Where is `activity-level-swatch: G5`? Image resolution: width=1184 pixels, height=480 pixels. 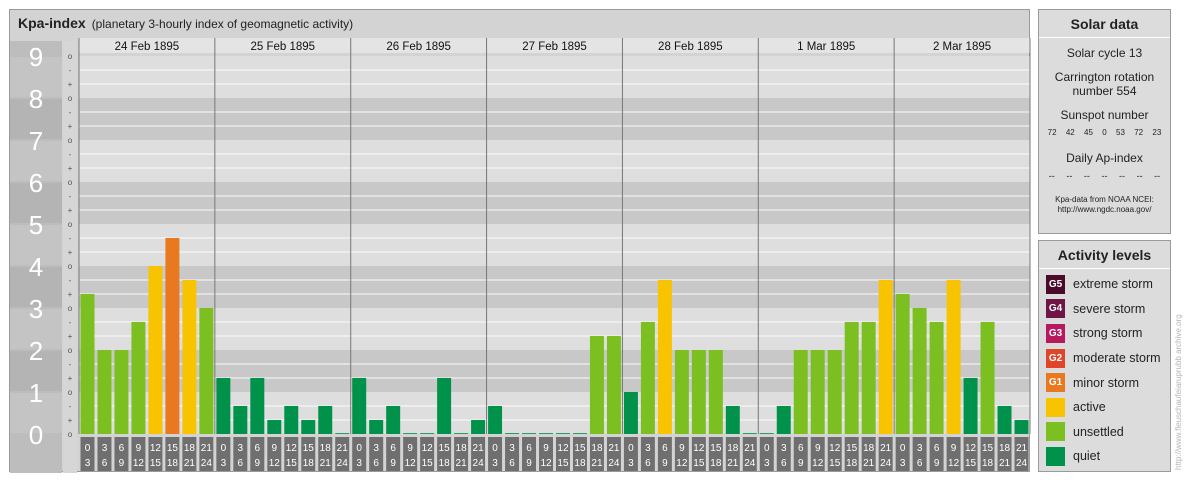
activity-level-swatch: G5 is located at coordinates (1055, 284).